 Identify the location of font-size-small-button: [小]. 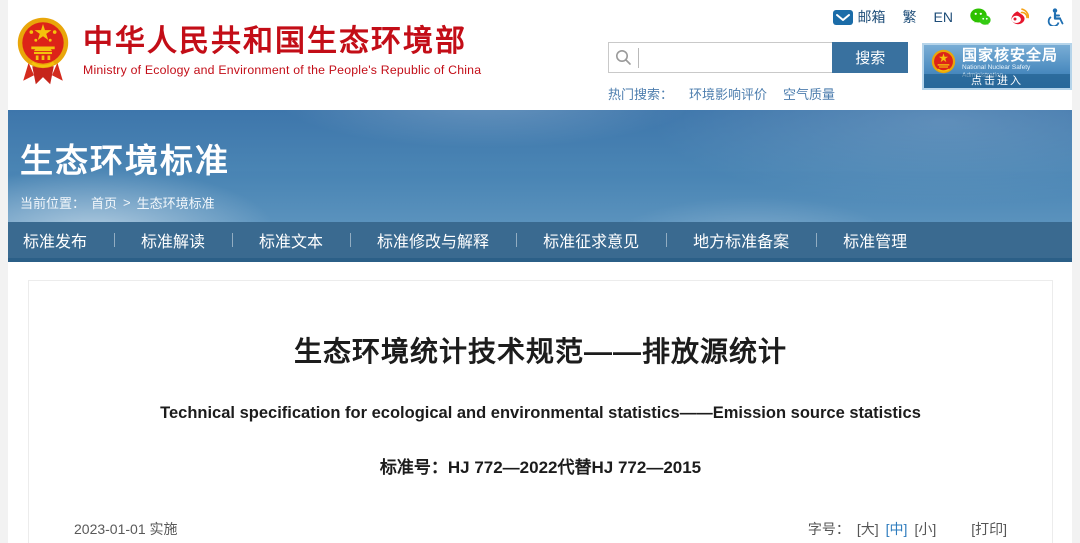
(925, 529).